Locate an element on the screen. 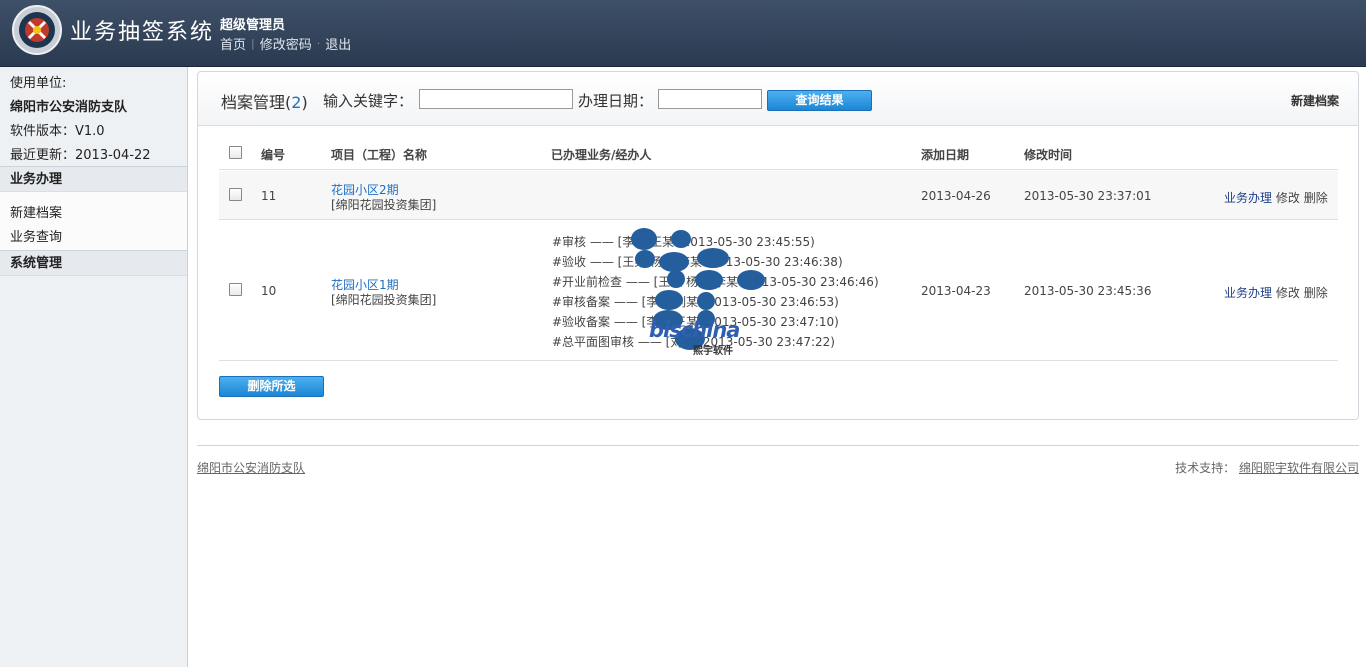 The width and height of the screenshot is (1366, 667). keyword-input is located at coordinates (496, 99).